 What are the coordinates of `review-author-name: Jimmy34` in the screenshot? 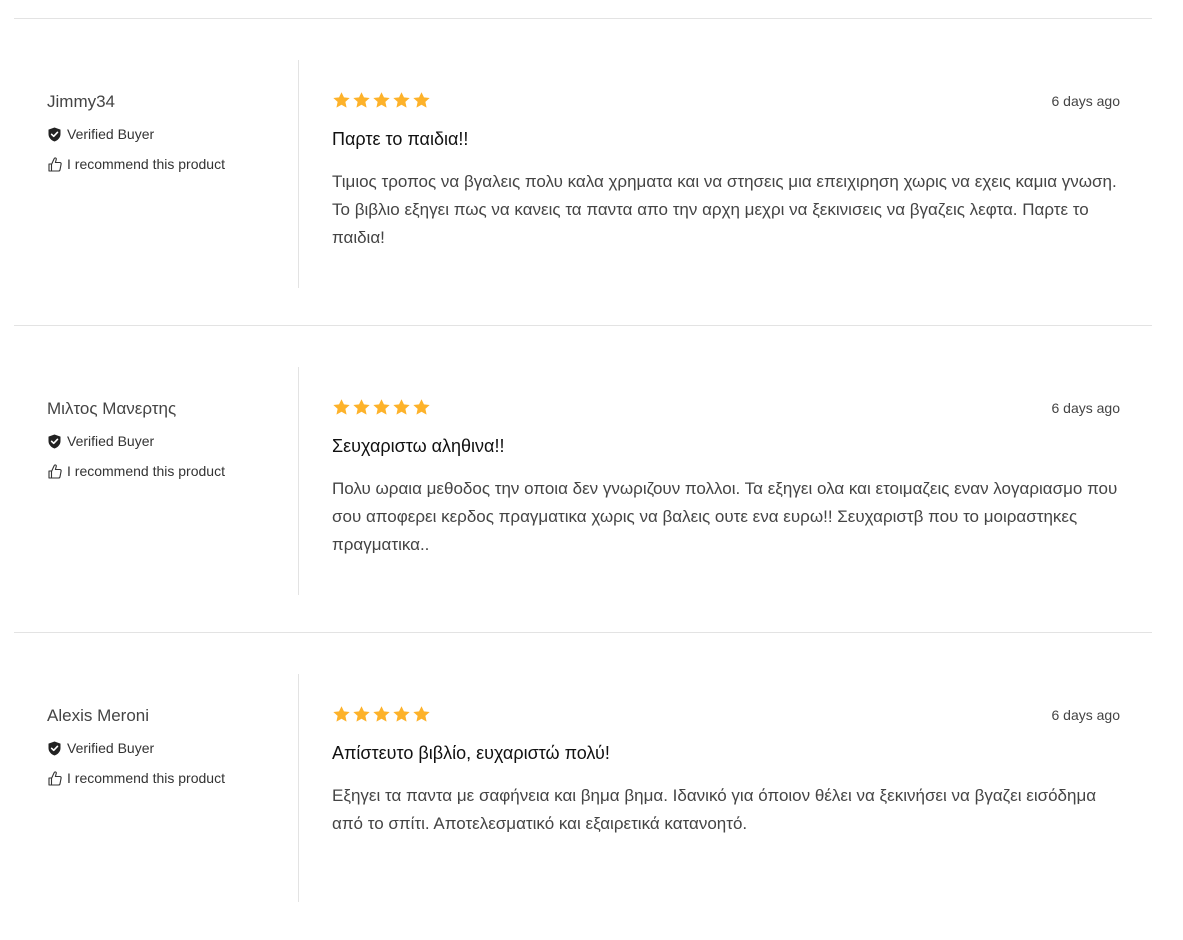 It's located at (81, 101).